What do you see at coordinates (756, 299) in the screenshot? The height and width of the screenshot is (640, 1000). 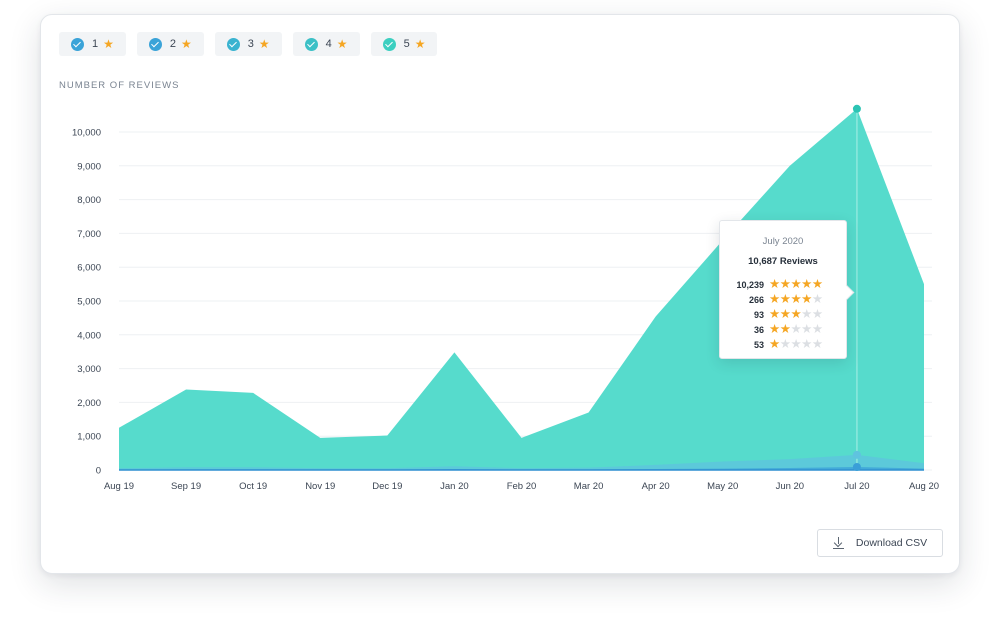 I see `tooltip-count: 266` at bounding box center [756, 299].